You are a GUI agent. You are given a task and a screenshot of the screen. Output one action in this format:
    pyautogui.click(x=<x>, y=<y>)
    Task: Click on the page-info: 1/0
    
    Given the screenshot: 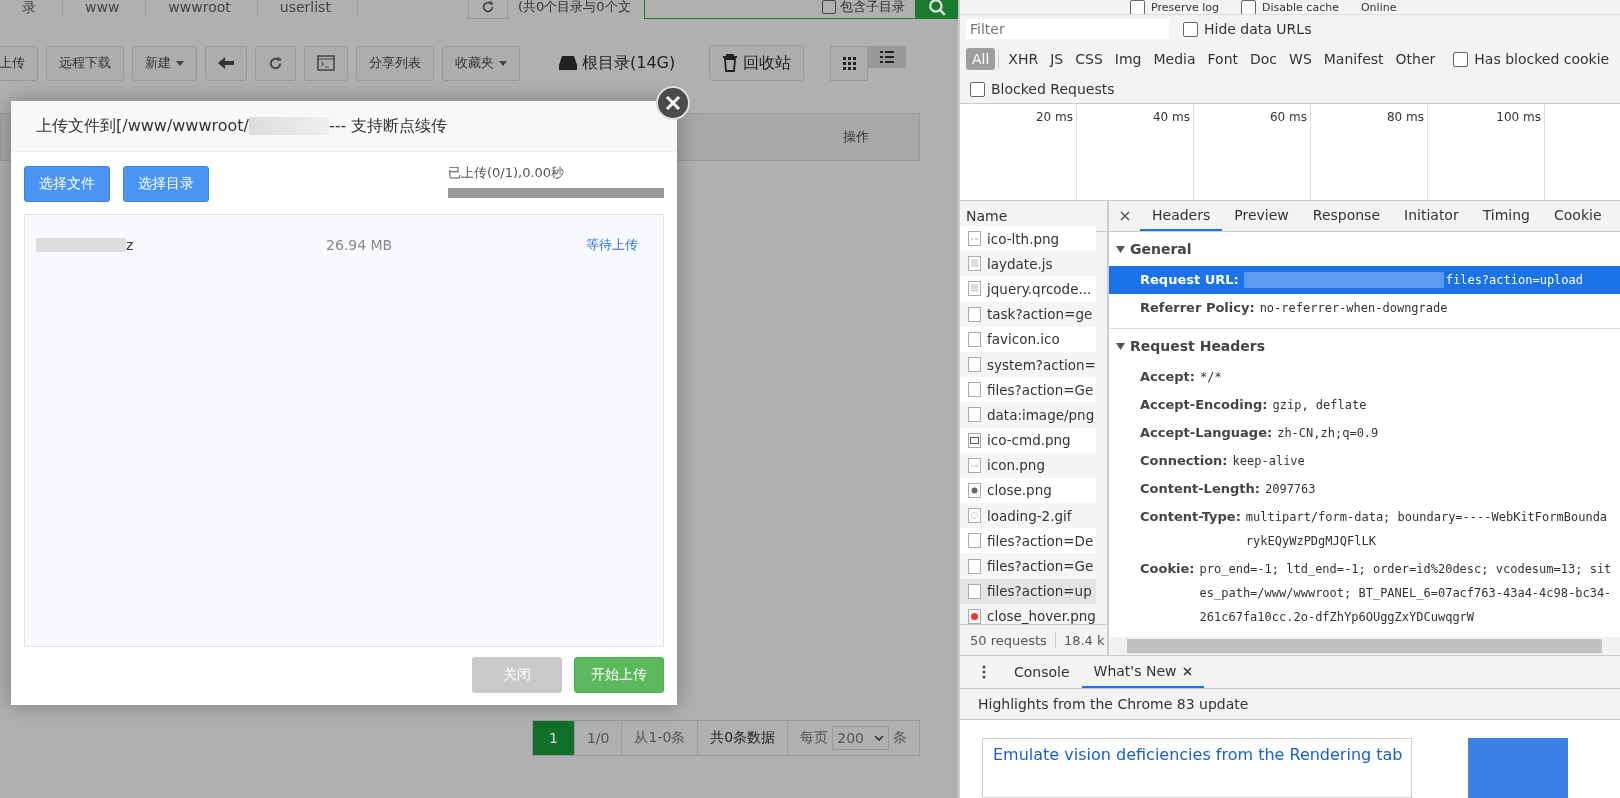 What is the action you would take?
    pyautogui.click(x=598, y=738)
    